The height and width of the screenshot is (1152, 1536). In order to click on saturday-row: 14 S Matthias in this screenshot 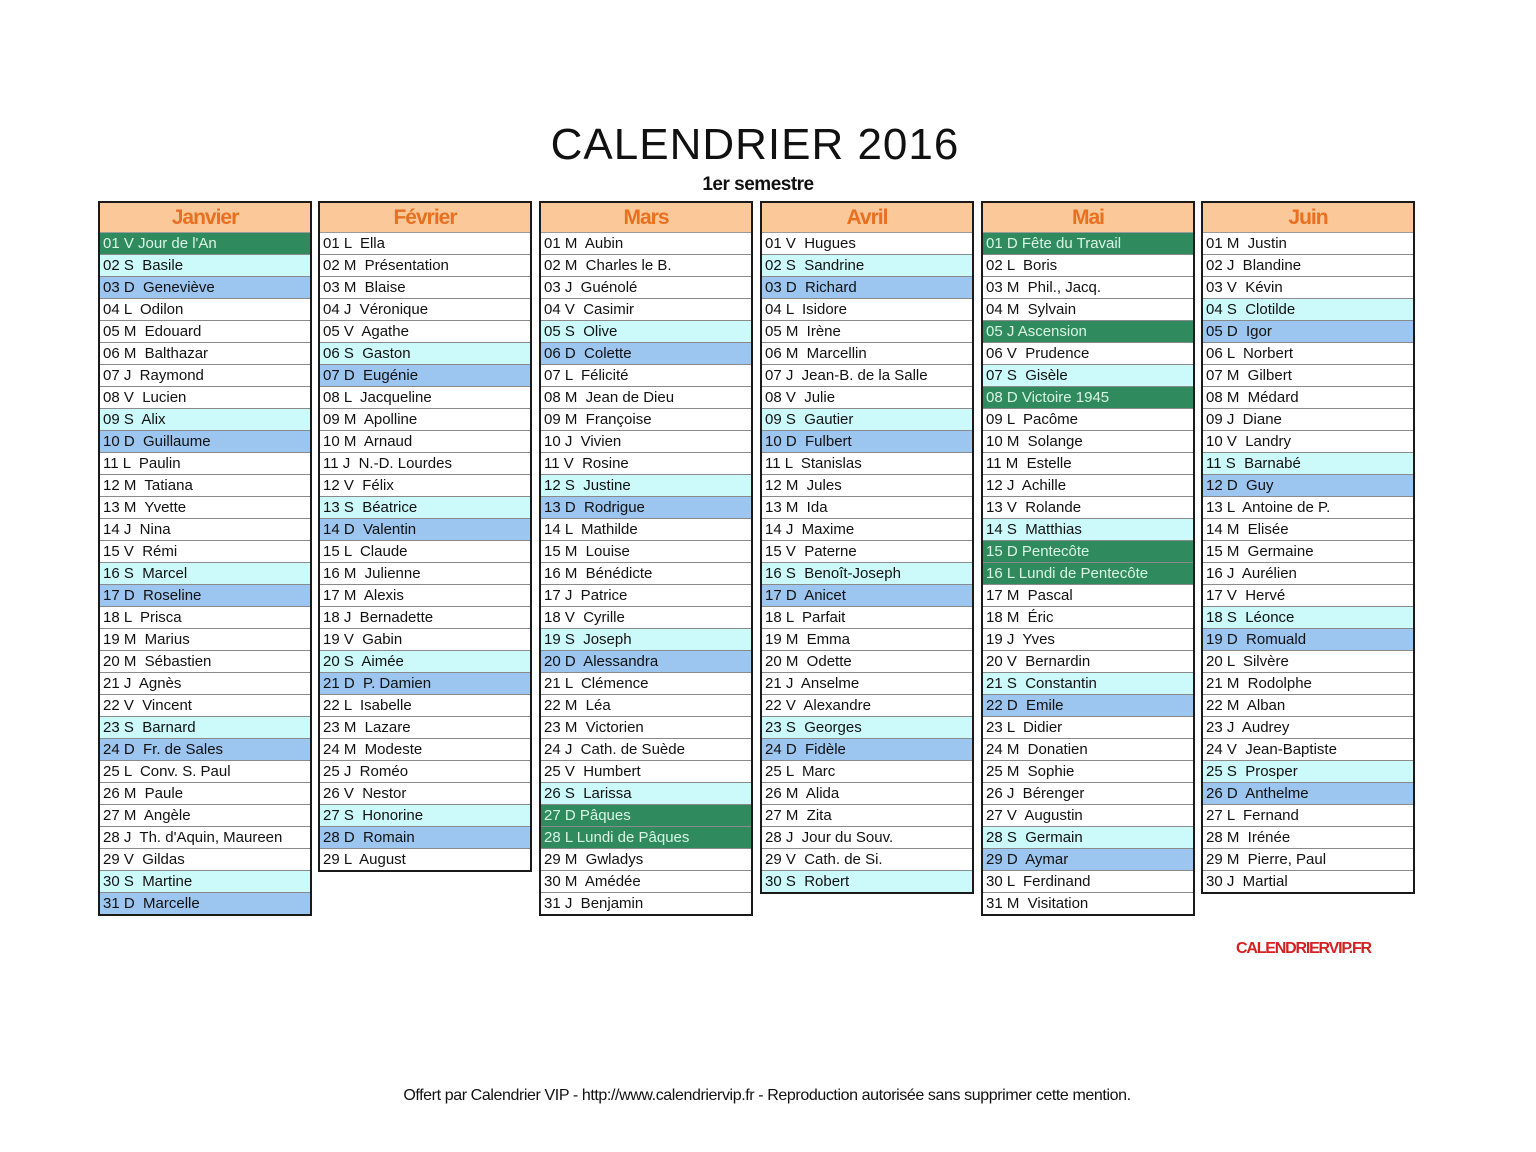, I will do `click(1088, 530)`.